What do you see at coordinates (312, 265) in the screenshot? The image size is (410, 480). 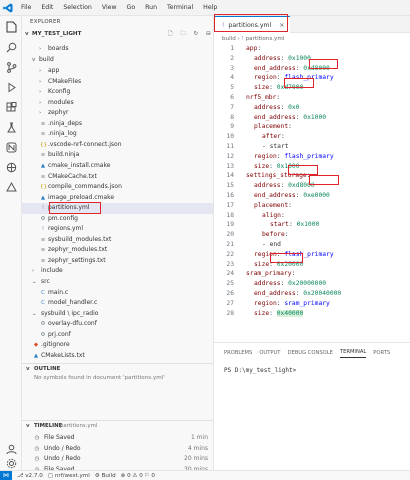 I see `code-line: 23 size: 0x20000` at bounding box center [312, 265].